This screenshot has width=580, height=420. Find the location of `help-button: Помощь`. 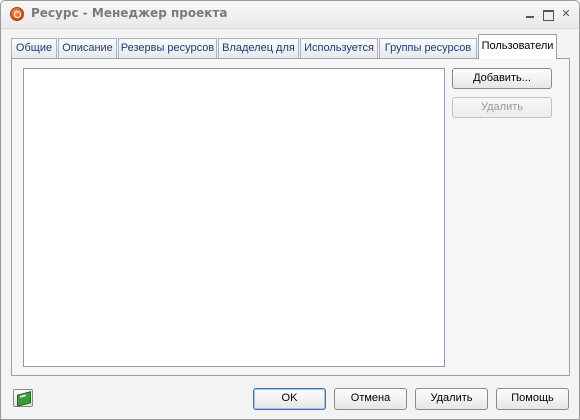

help-button: Помощь is located at coordinates (532, 399).